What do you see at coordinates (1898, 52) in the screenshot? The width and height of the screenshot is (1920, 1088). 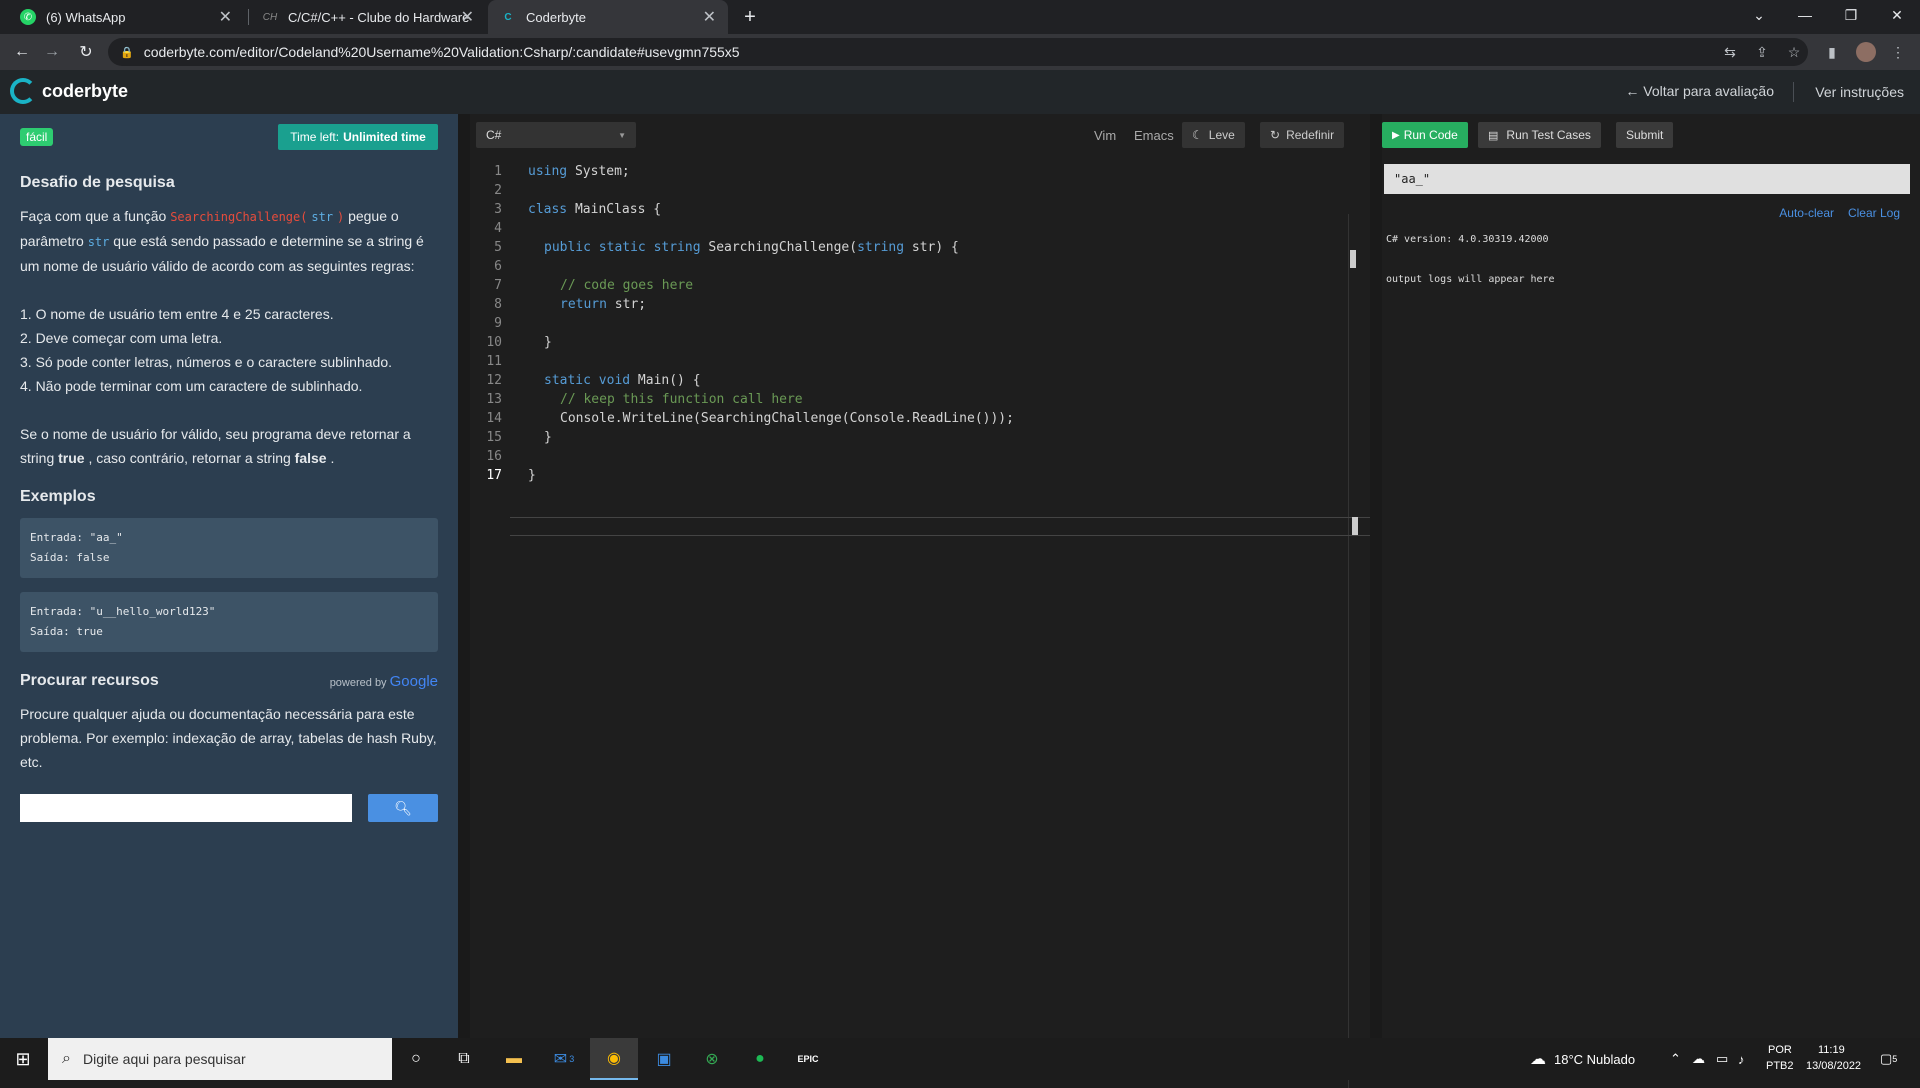 I see `menu-icon: ⋮` at bounding box center [1898, 52].